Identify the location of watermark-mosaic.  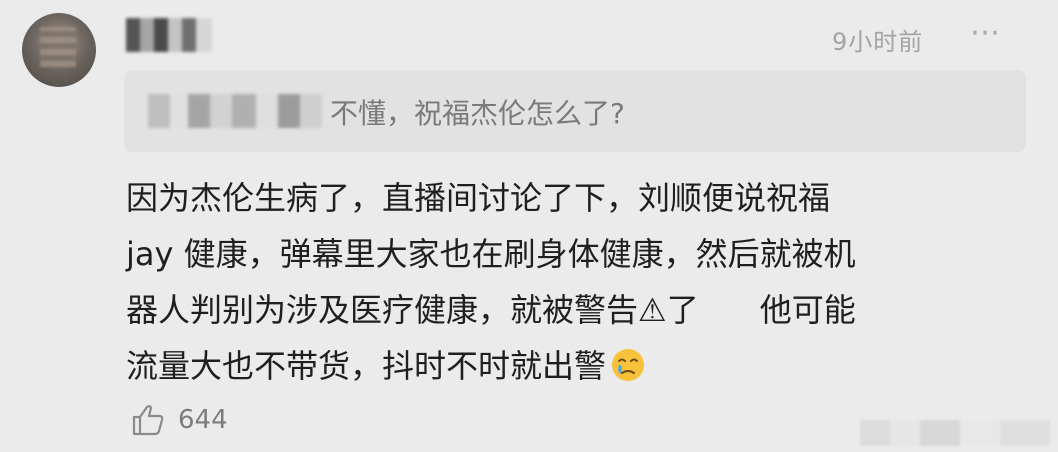
(955, 433).